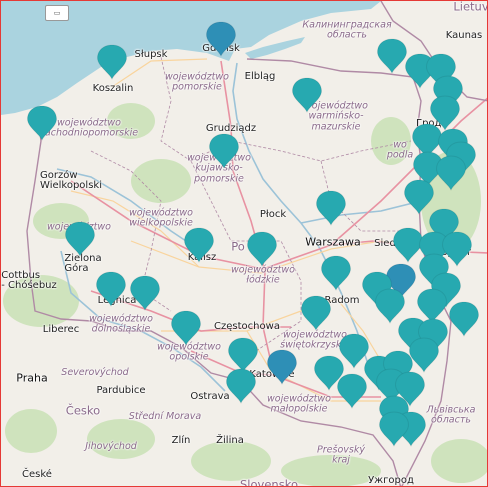 The image size is (488, 487). What do you see at coordinates (470, 7) in the screenshot?
I see `label-lietuva: Lietuv` at bounding box center [470, 7].